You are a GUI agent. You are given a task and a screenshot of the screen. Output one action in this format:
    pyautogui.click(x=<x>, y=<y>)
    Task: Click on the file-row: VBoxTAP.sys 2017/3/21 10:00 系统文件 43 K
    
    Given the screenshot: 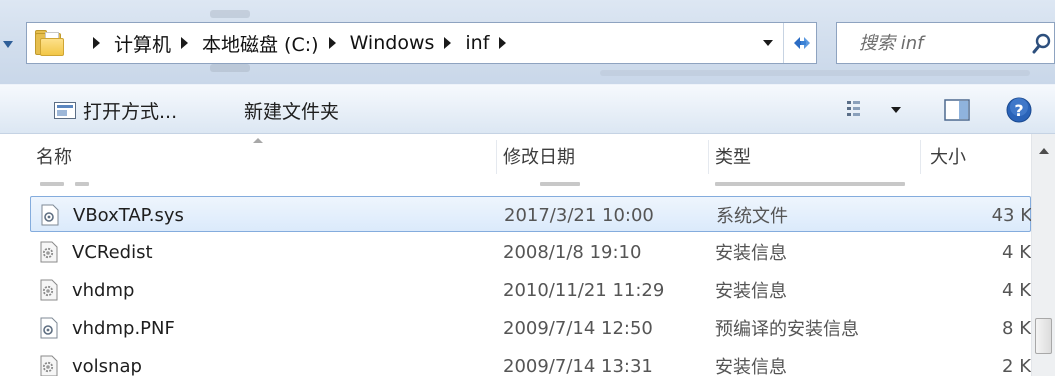 What is the action you would take?
    pyautogui.click(x=530, y=214)
    